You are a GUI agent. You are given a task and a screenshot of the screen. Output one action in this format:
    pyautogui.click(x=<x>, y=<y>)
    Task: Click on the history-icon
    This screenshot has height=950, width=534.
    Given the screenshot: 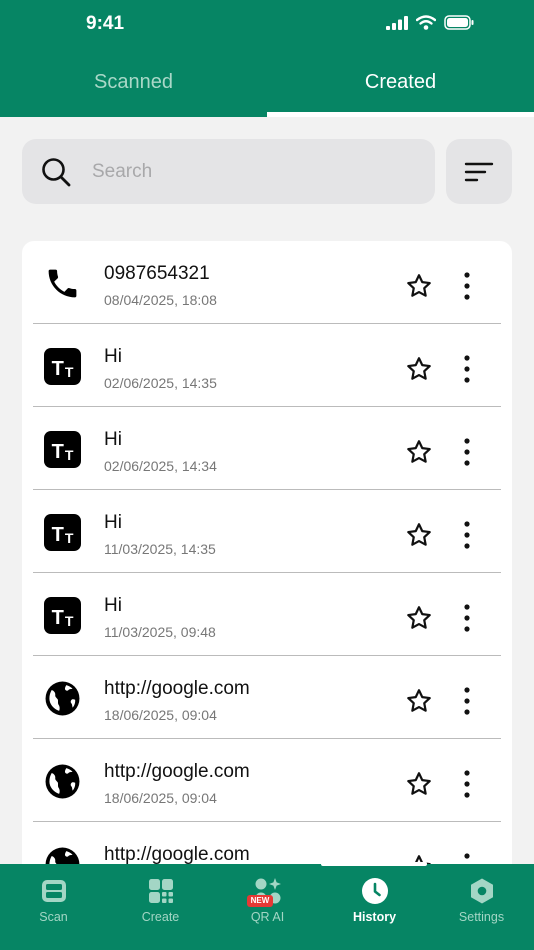 What is the action you would take?
    pyautogui.click(x=374, y=891)
    